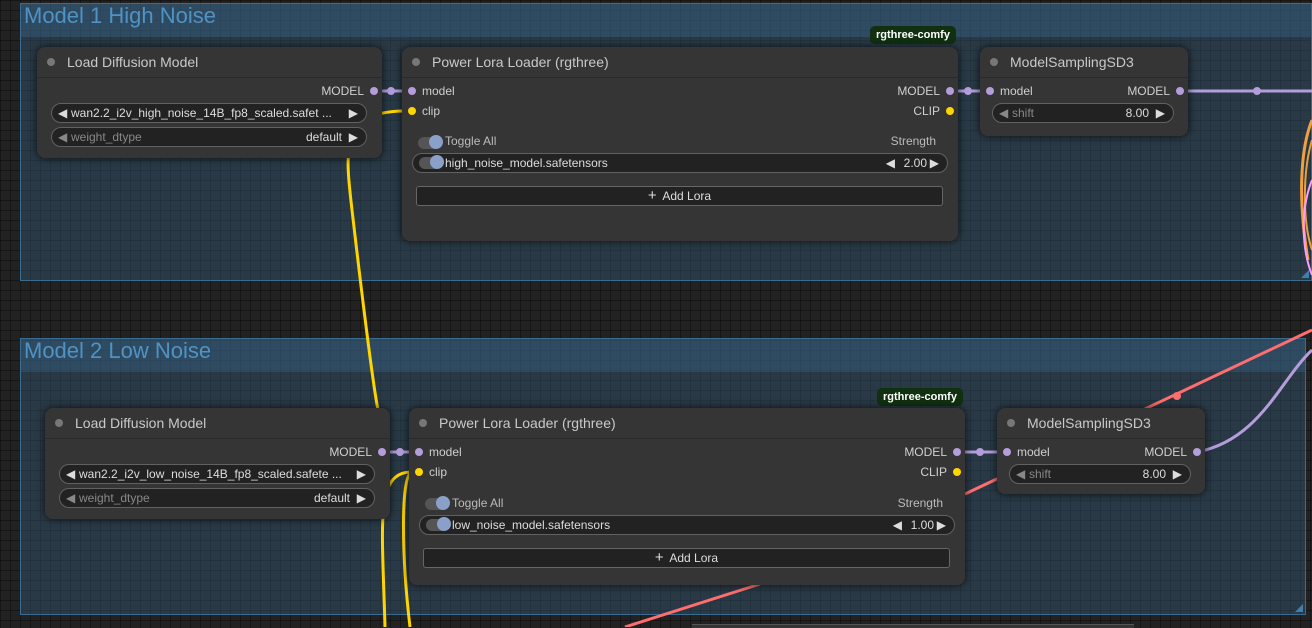 This screenshot has height=628, width=1312. What do you see at coordinates (680, 163) in the screenshot?
I see `lora-row: high_noise_model.safetensors ◀ 2.00 ▶` at bounding box center [680, 163].